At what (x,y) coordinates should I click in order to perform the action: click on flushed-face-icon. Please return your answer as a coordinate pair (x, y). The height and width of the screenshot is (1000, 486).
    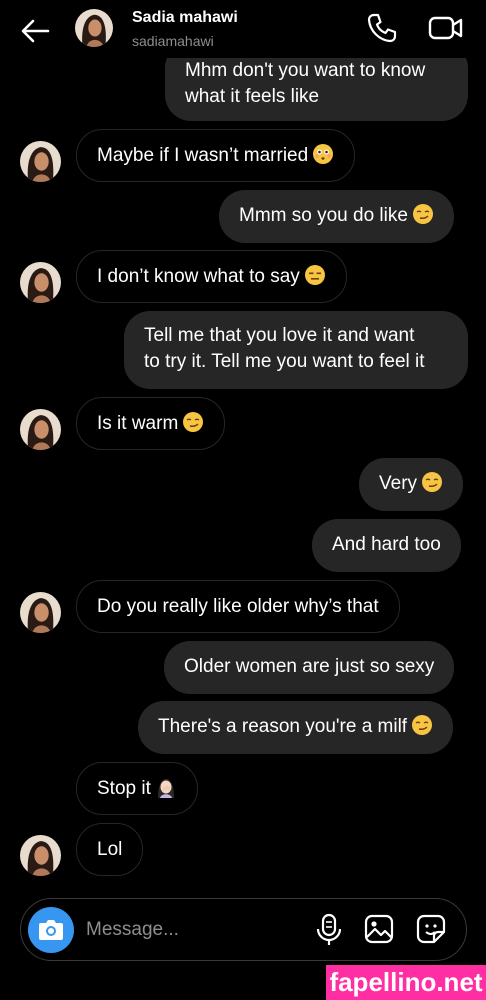
    Looking at the image, I should click on (323, 154).